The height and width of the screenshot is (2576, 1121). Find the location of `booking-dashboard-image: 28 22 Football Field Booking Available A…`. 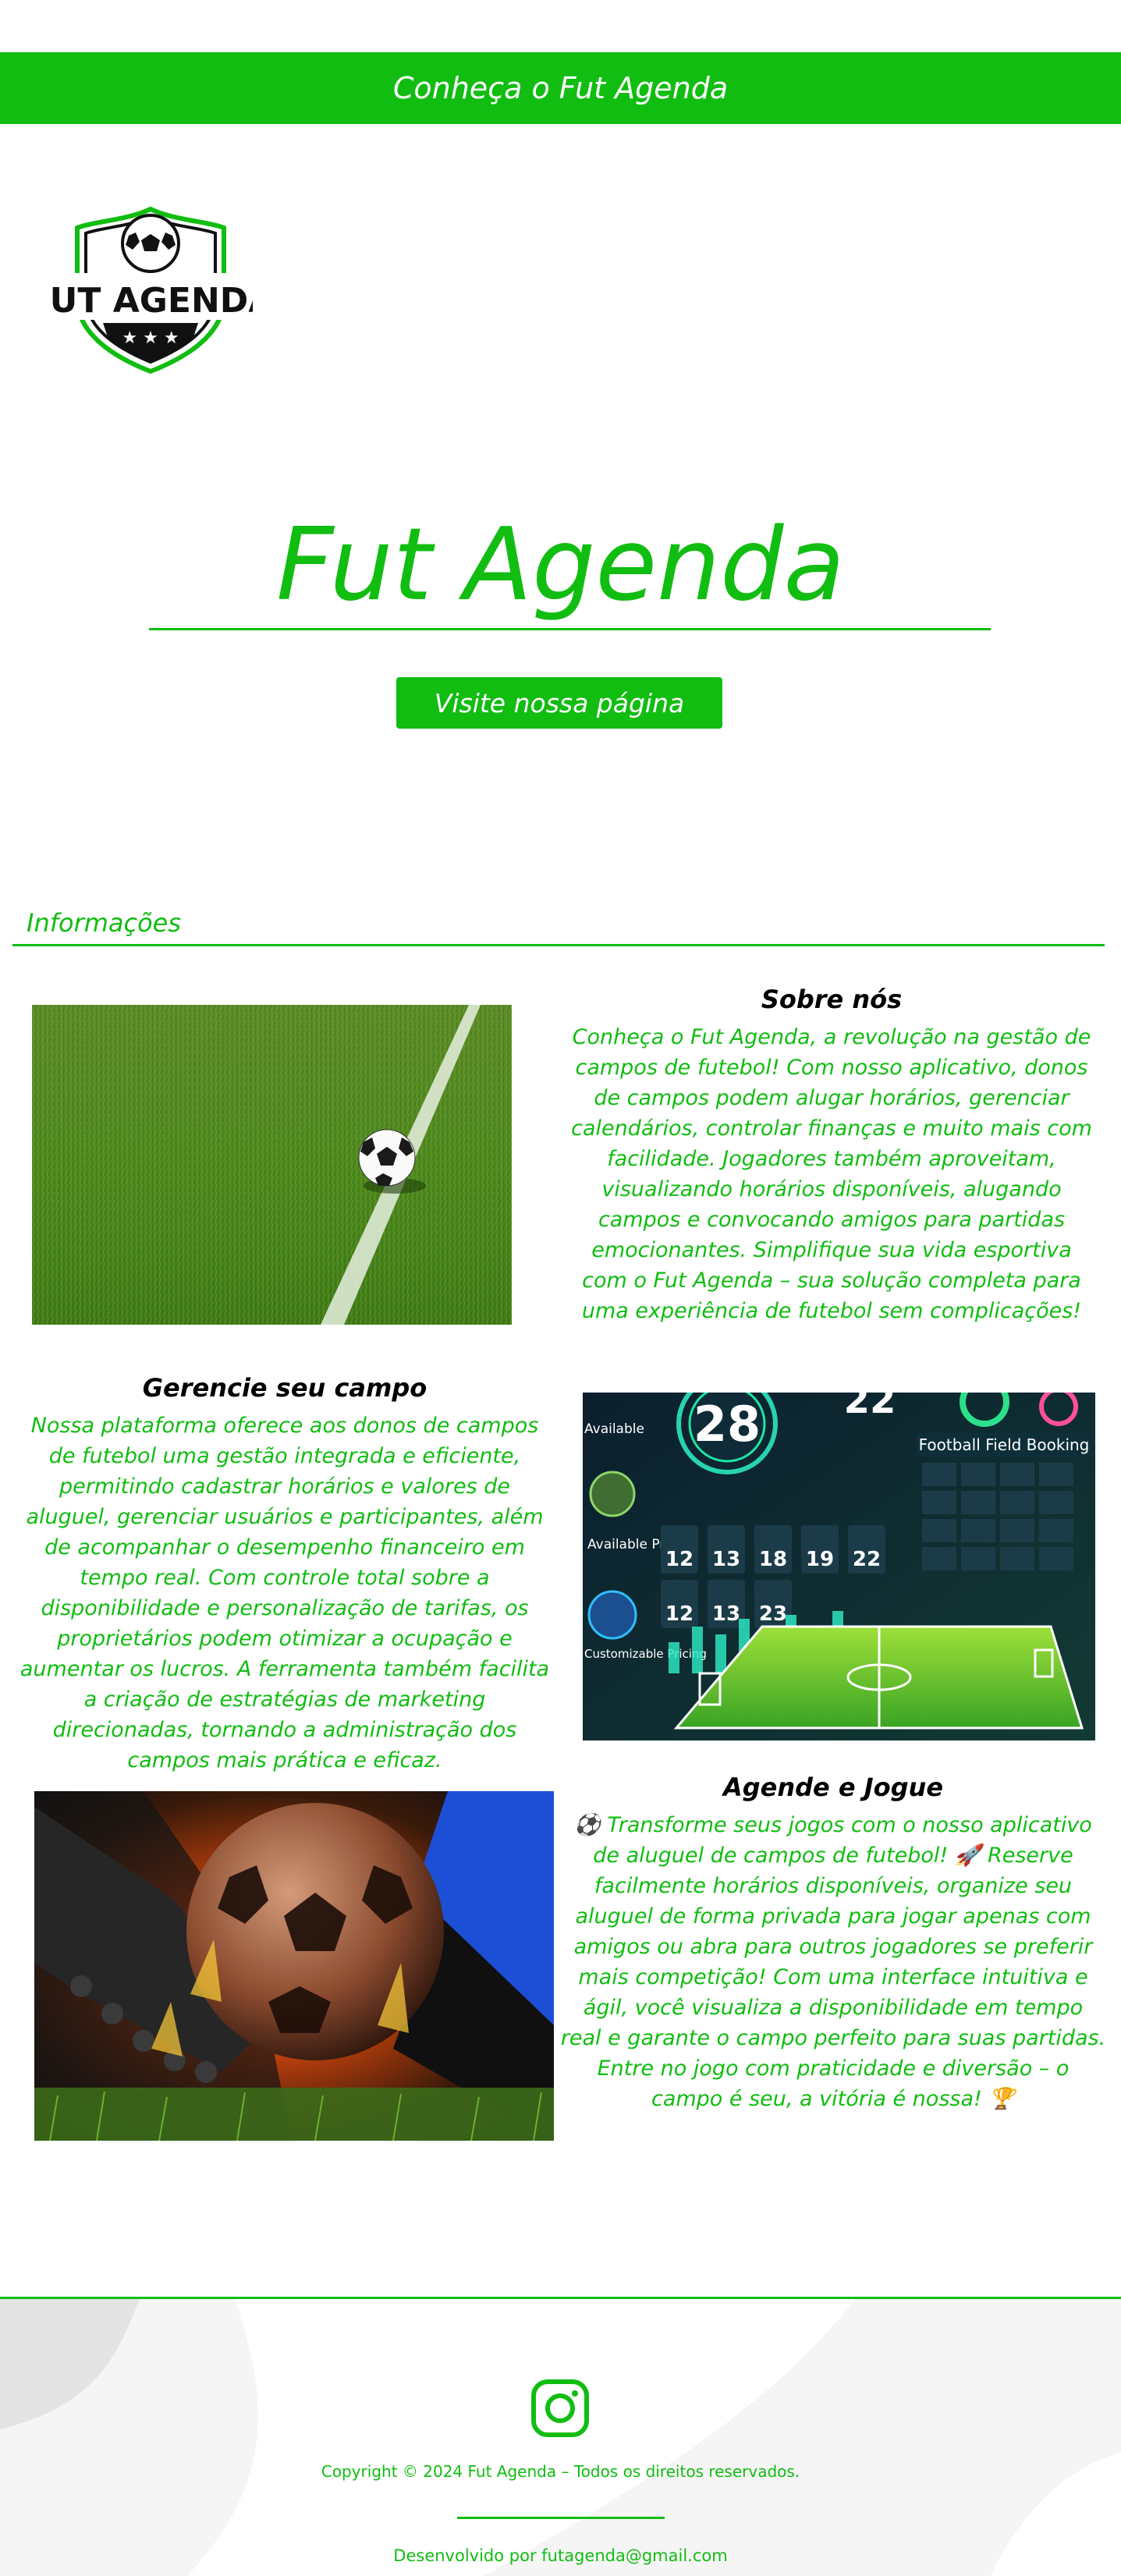

booking-dashboard-image: 28 22 Football Field Booking Available A… is located at coordinates (839, 1566).